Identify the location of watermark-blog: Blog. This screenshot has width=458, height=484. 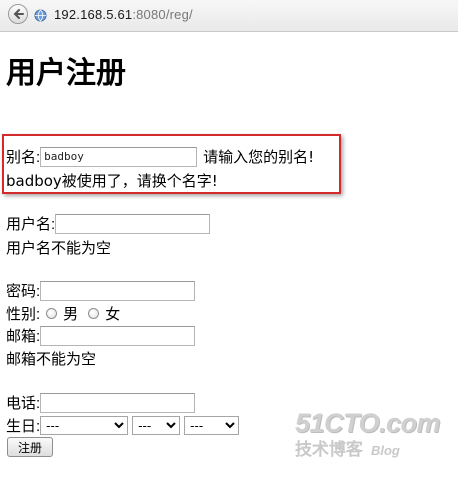
(385, 450).